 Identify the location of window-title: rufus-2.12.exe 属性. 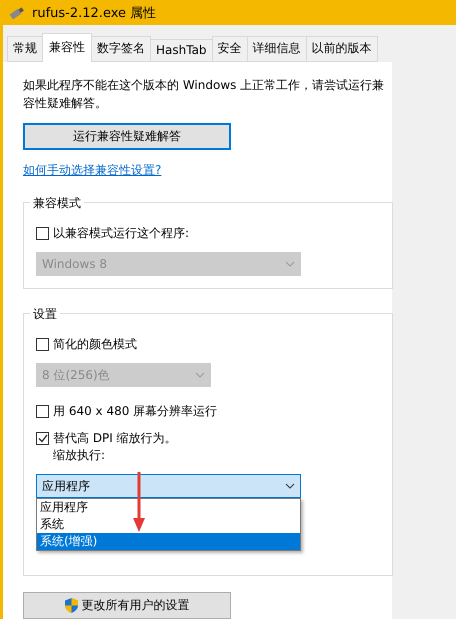
(94, 13).